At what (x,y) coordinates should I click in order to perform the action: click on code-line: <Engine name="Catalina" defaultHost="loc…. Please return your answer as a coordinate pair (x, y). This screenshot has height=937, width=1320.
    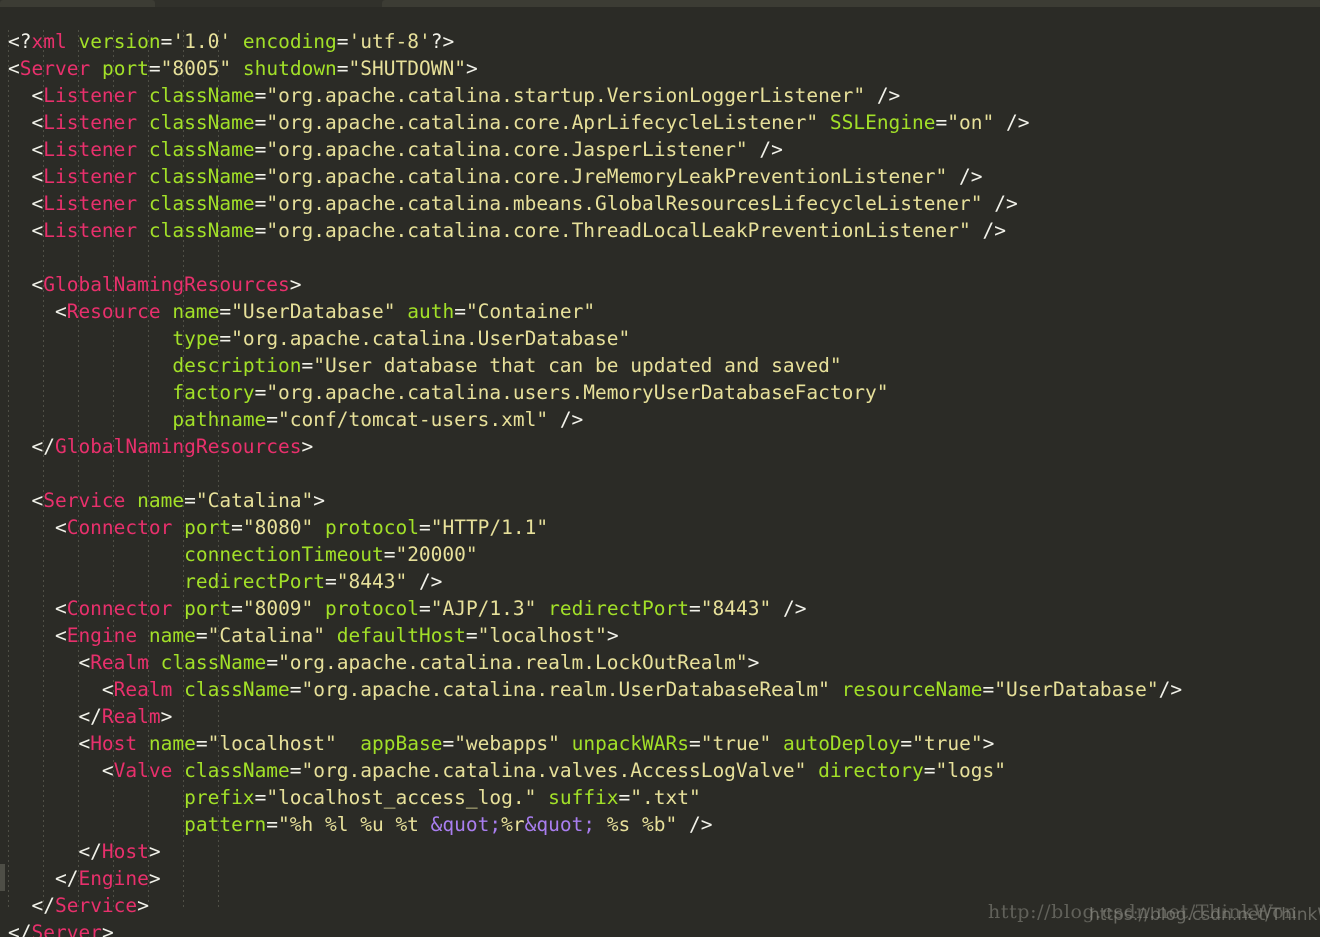
    Looking at the image, I should click on (595, 635).